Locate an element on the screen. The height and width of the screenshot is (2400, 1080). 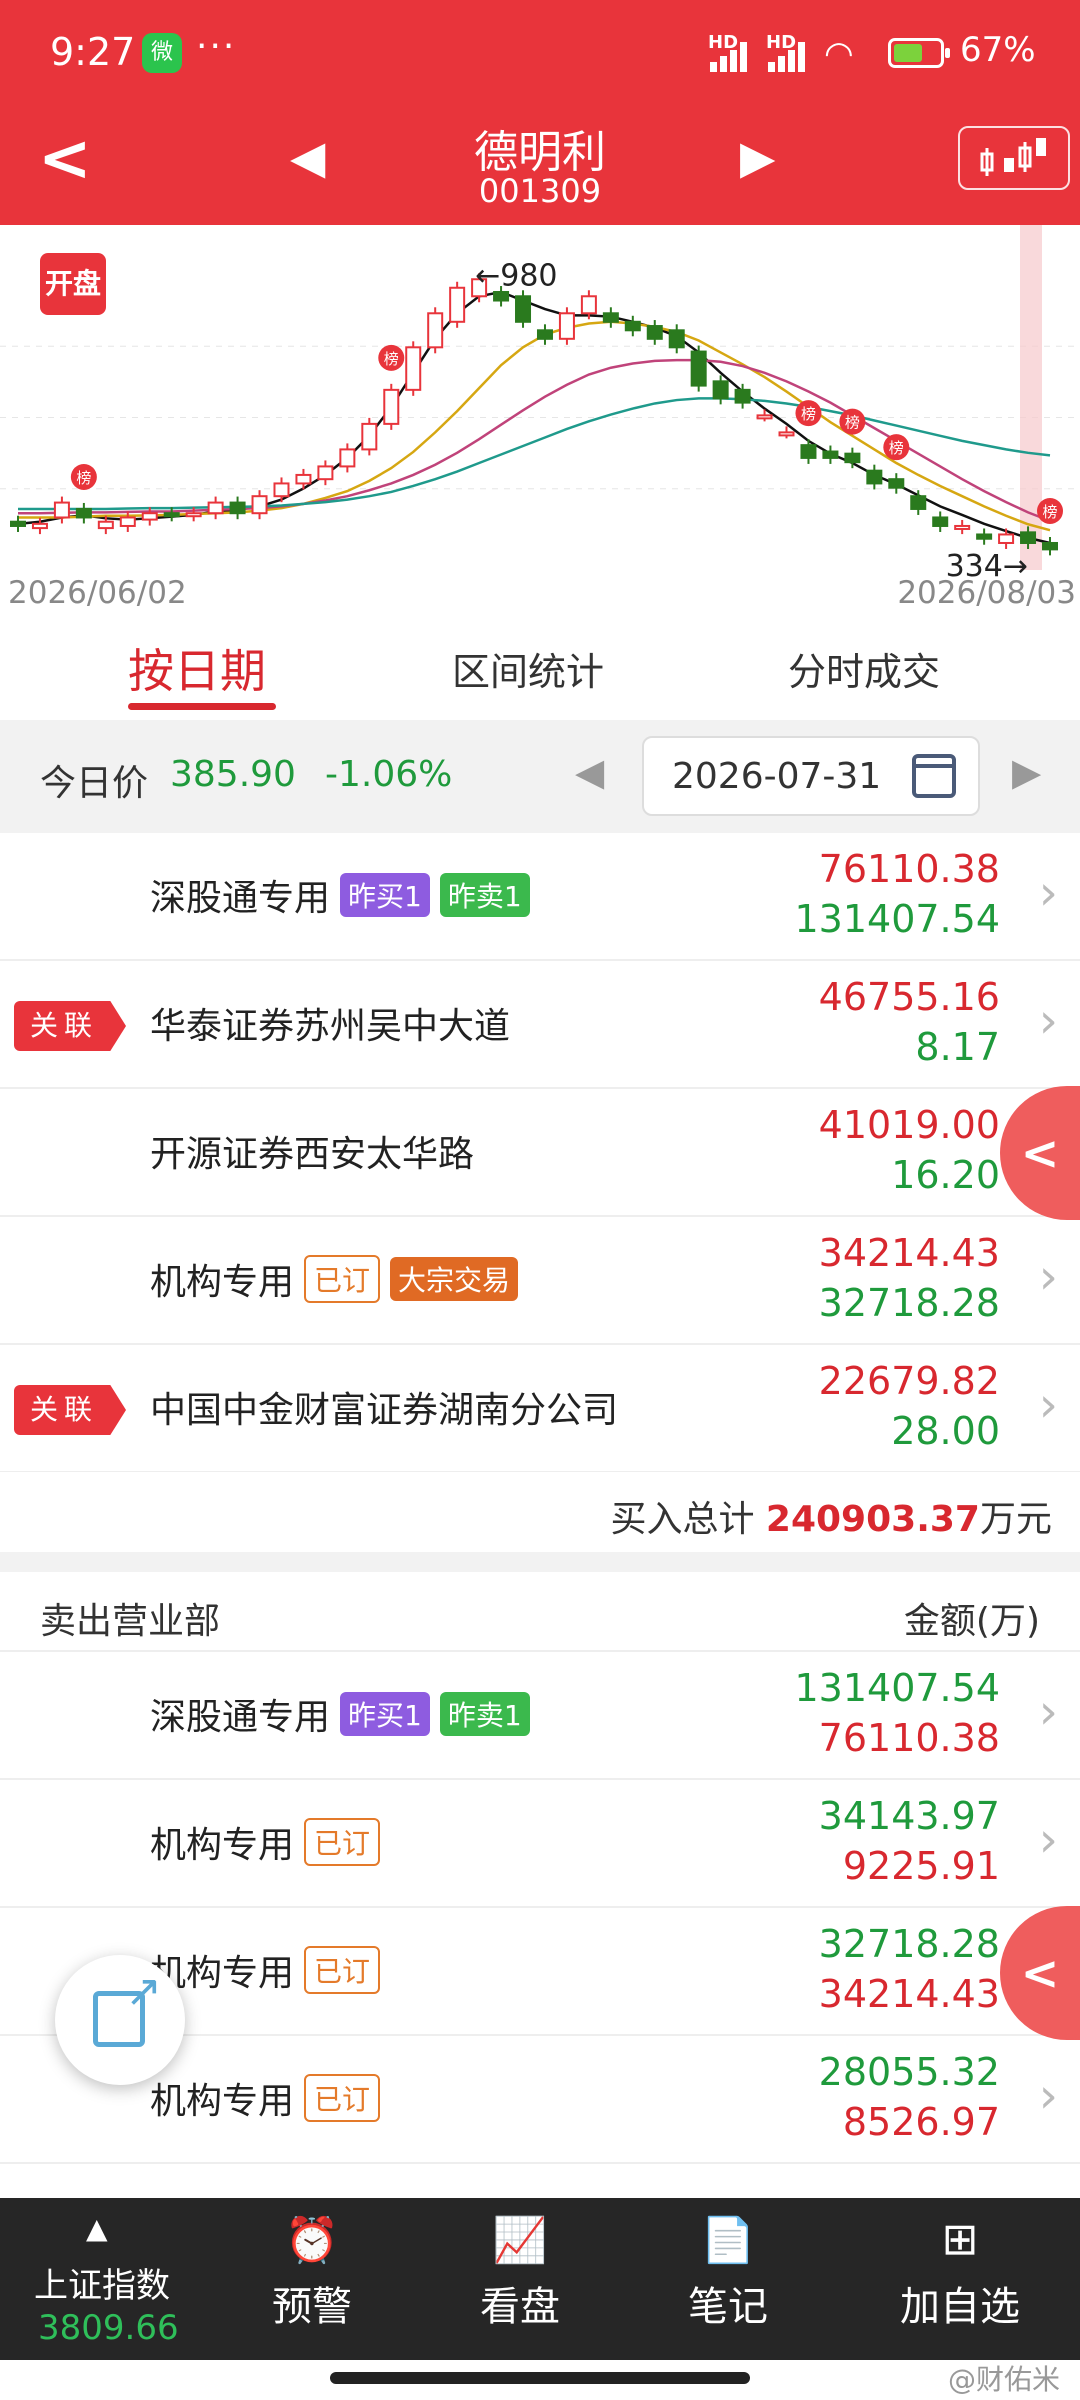
selected-day-band is located at coordinates (1031, 397).